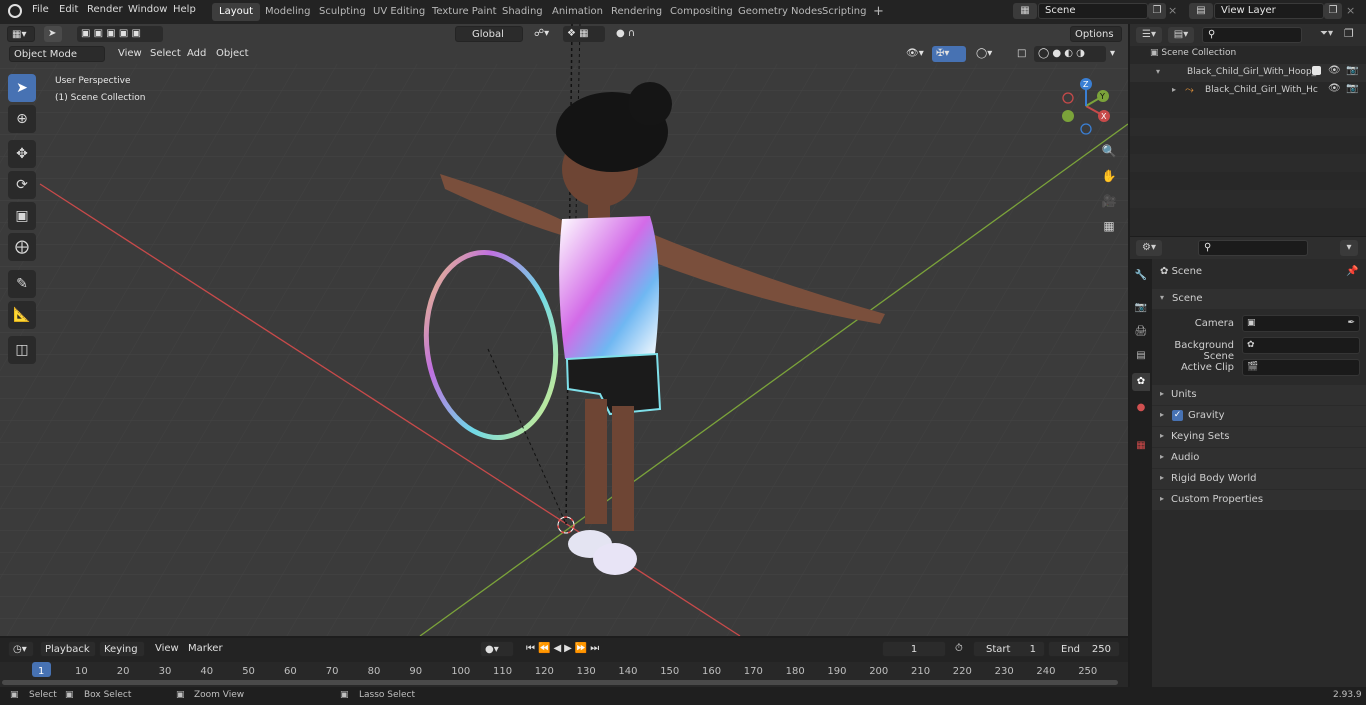  Describe the element at coordinates (1181, 35) in the screenshot. I see `display-mode-icon: ▤▾` at that location.